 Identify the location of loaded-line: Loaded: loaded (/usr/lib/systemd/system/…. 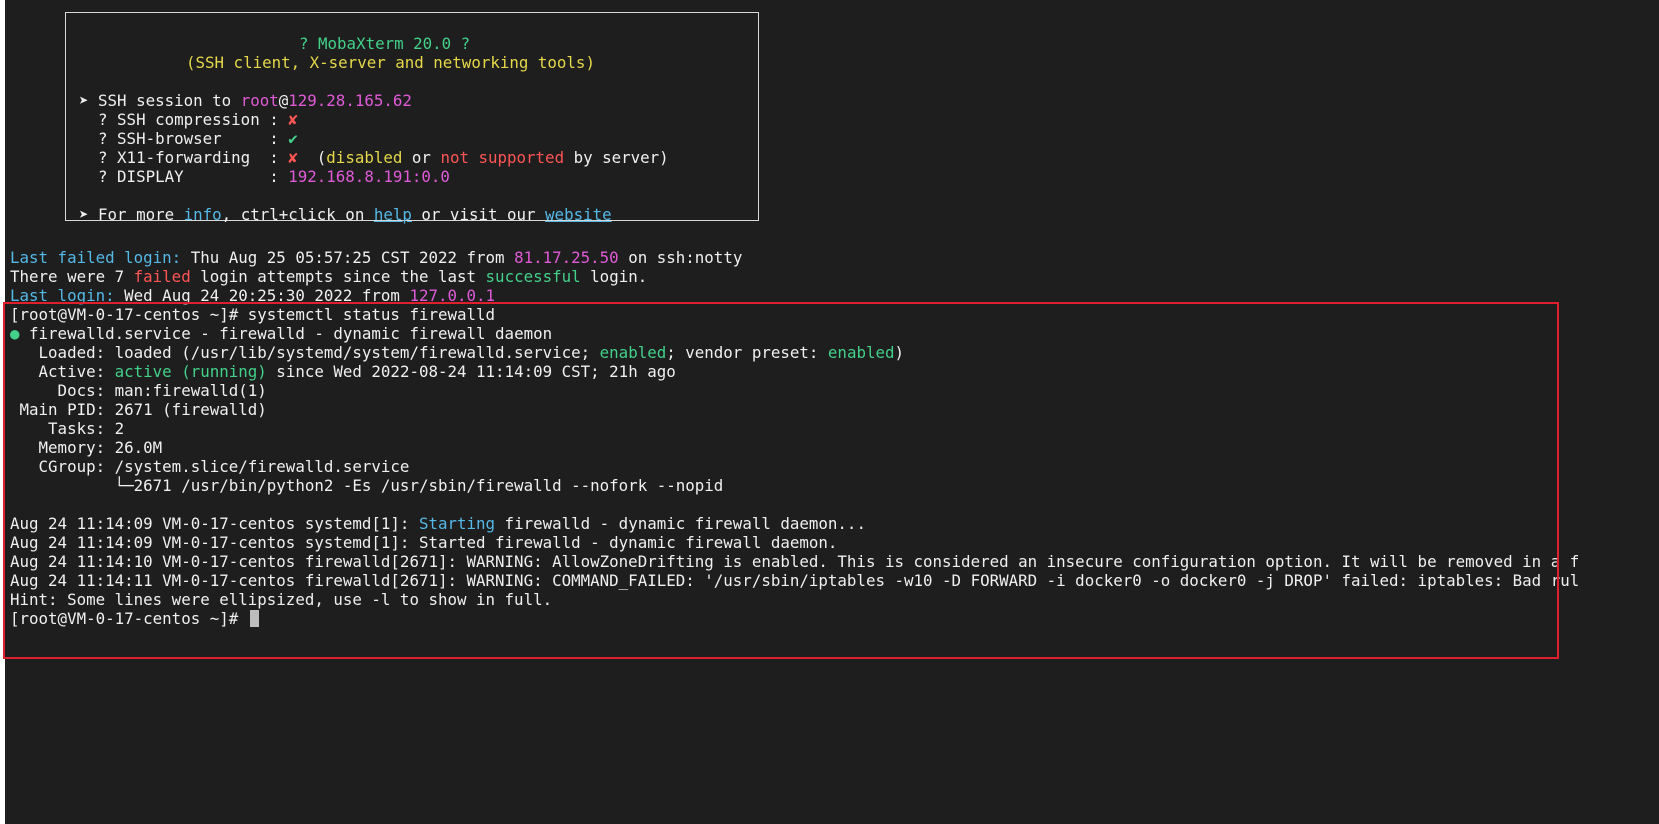
(457, 352).